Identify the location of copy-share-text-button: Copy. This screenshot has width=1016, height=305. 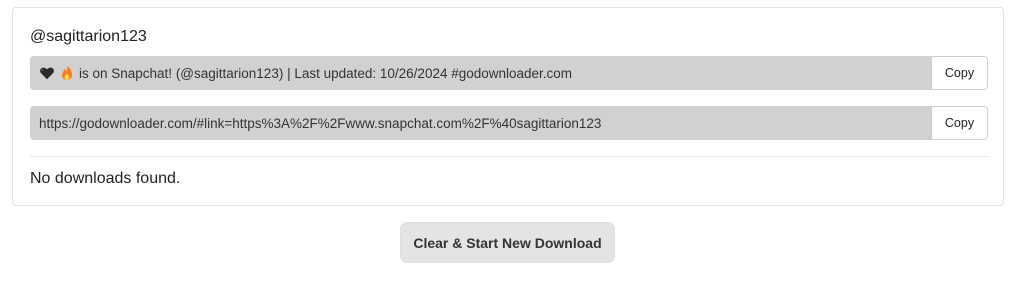
(960, 73).